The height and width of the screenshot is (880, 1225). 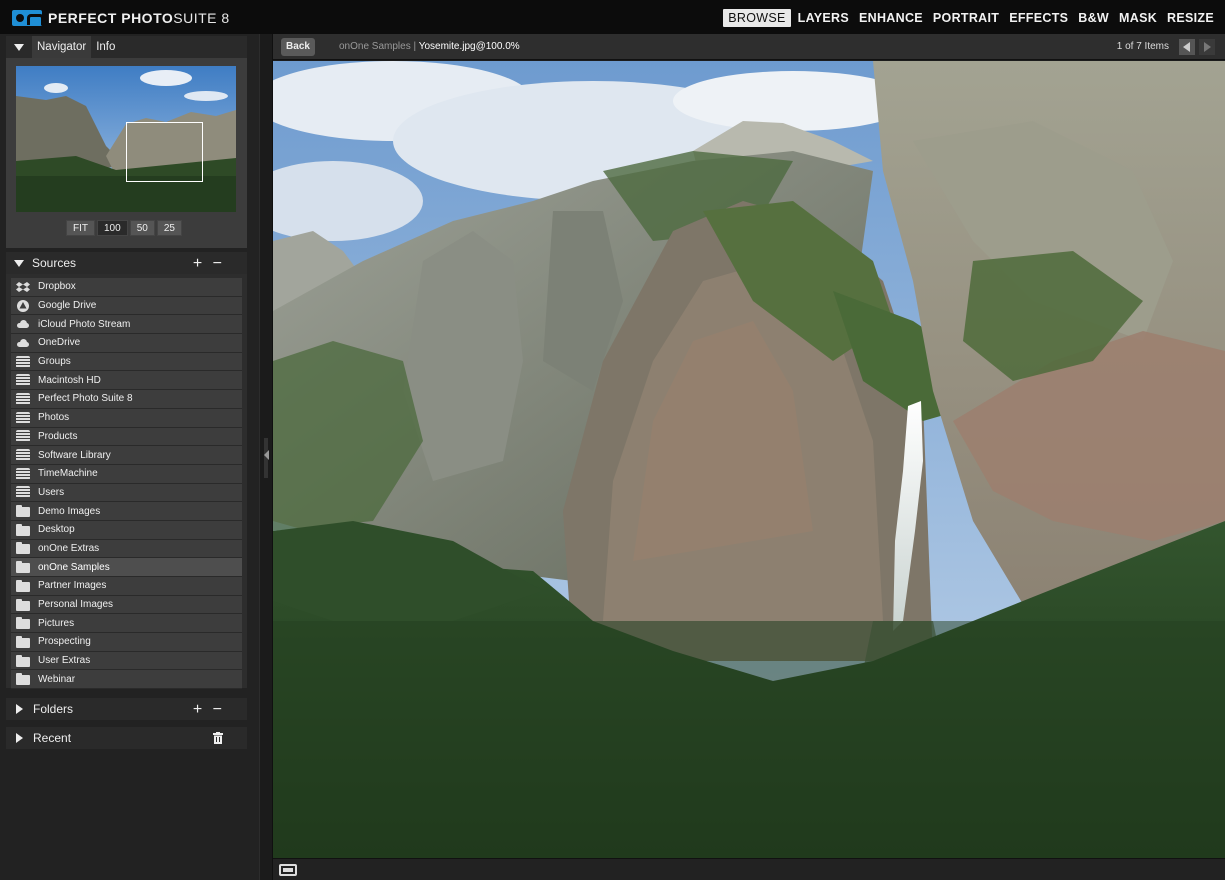 I want to click on module-tab-layers: LAYERS, so click(x=823, y=18).